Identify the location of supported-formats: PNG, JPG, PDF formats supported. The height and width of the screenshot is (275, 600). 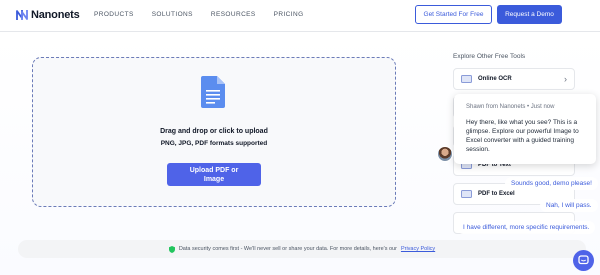
(214, 143).